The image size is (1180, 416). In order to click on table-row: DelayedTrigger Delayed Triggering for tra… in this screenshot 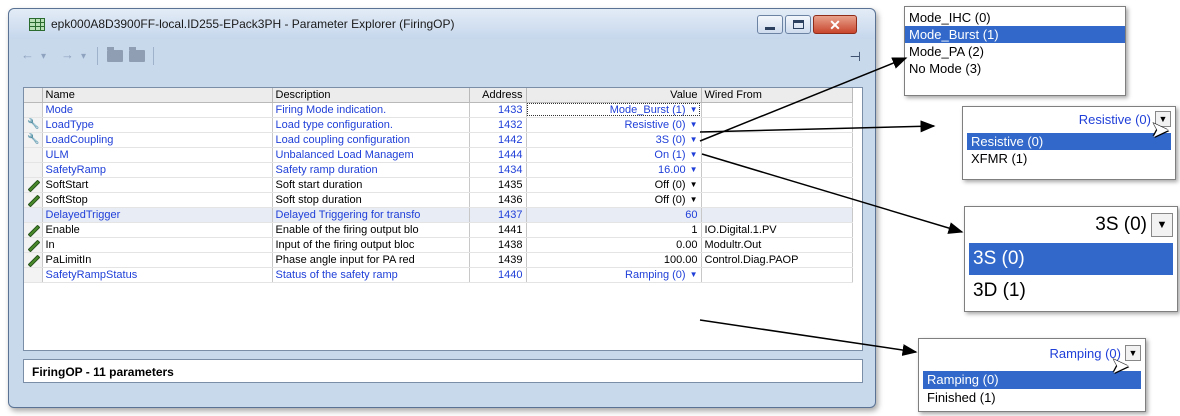, I will do `click(438, 215)`.